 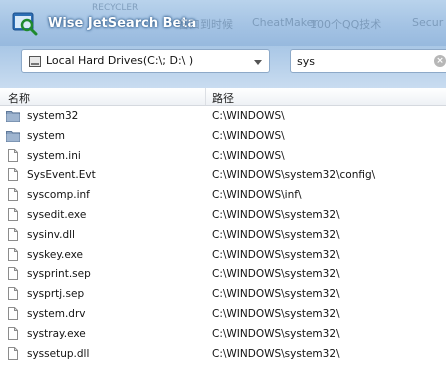 I want to click on column-header-path: 路径, so click(x=223, y=98).